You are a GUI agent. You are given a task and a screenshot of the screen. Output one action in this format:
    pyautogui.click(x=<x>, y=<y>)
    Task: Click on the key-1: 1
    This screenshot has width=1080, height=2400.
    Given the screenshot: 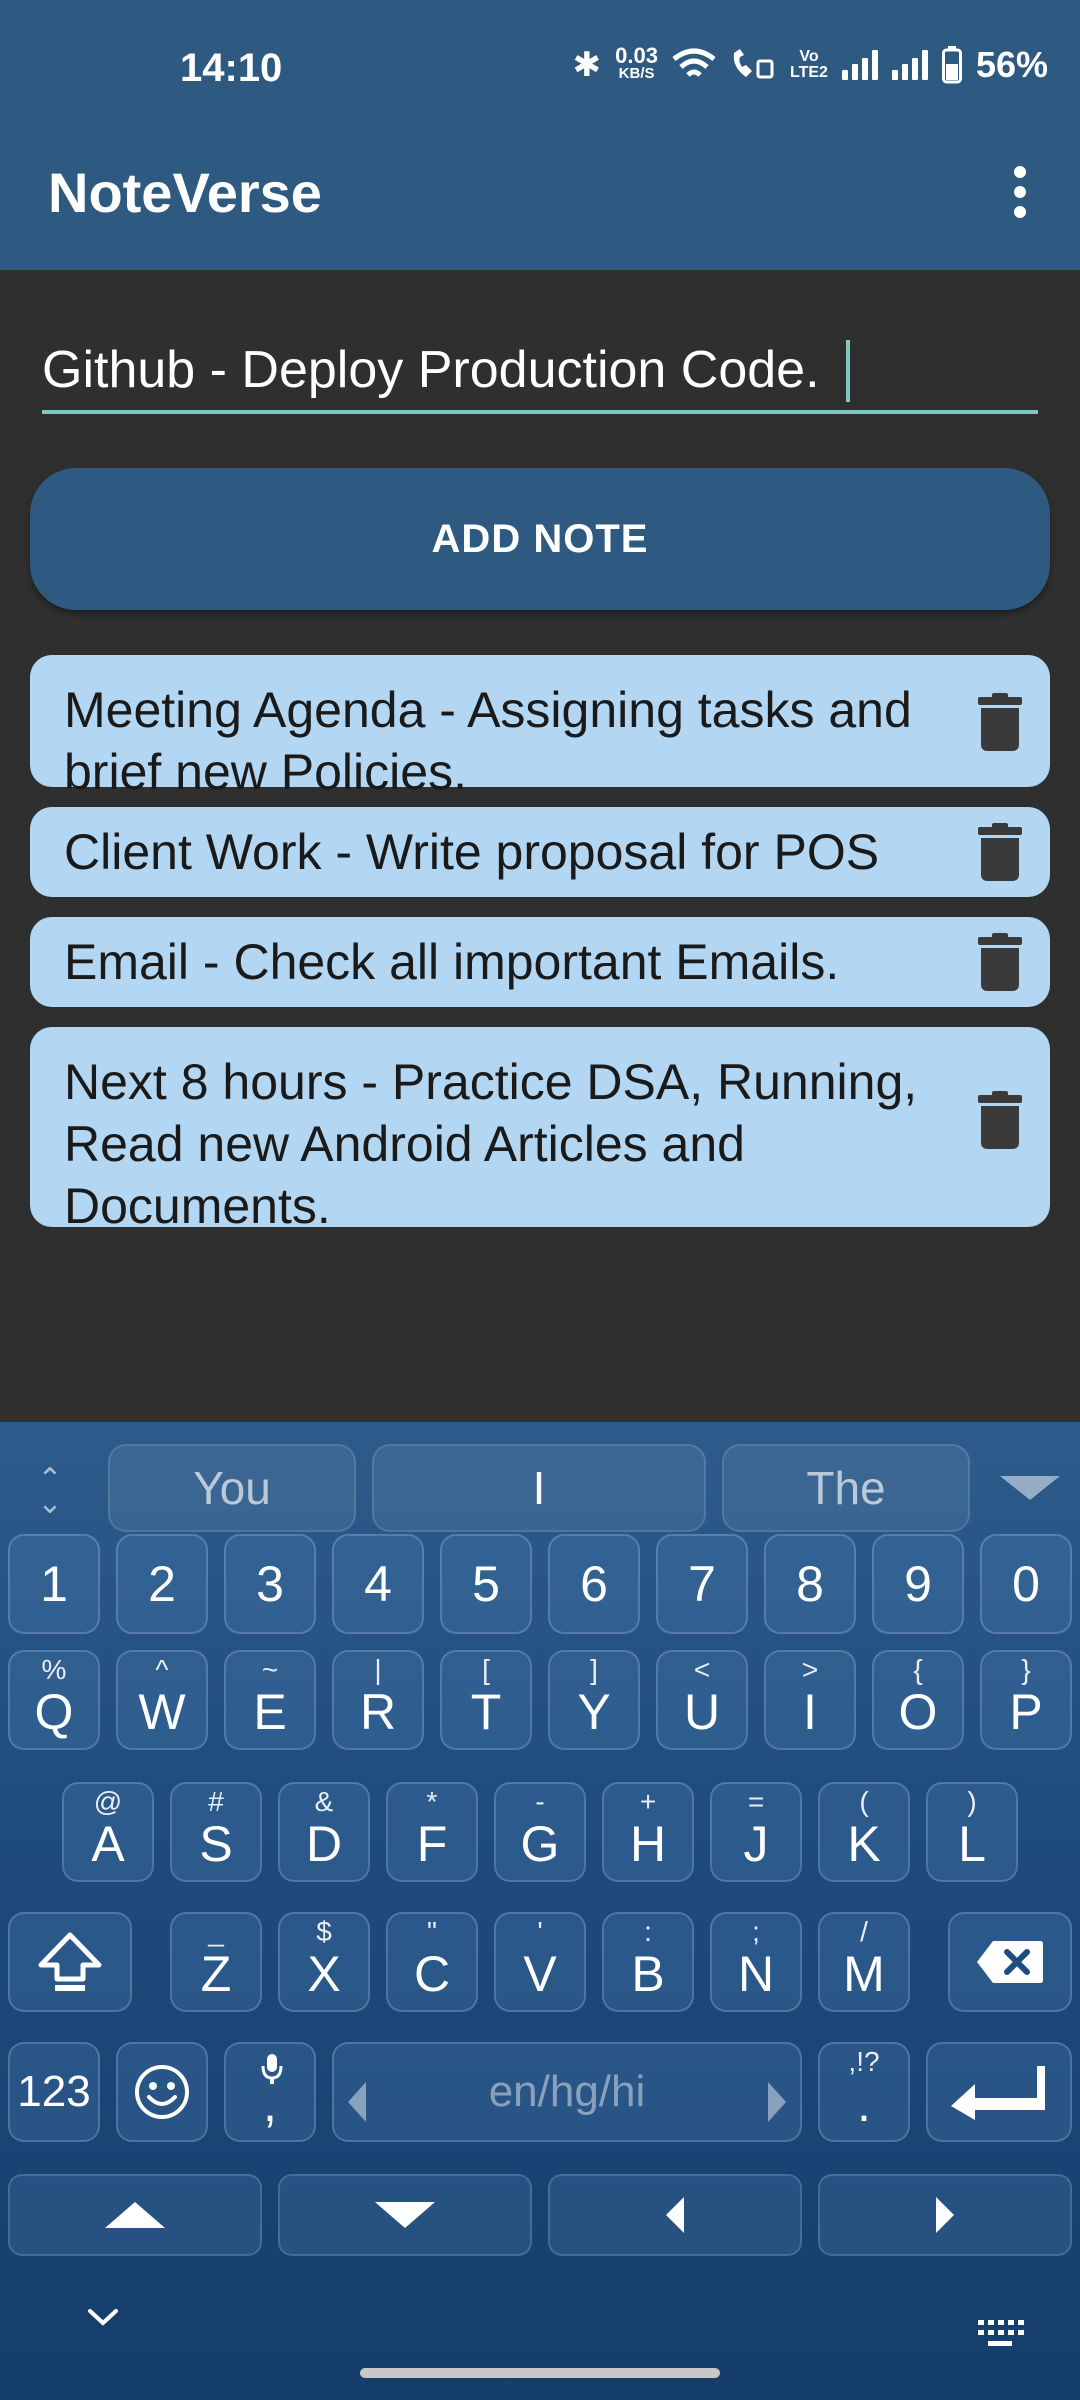 What is the action you would take?
    pyautogui.click(x=54, y=1584)
    